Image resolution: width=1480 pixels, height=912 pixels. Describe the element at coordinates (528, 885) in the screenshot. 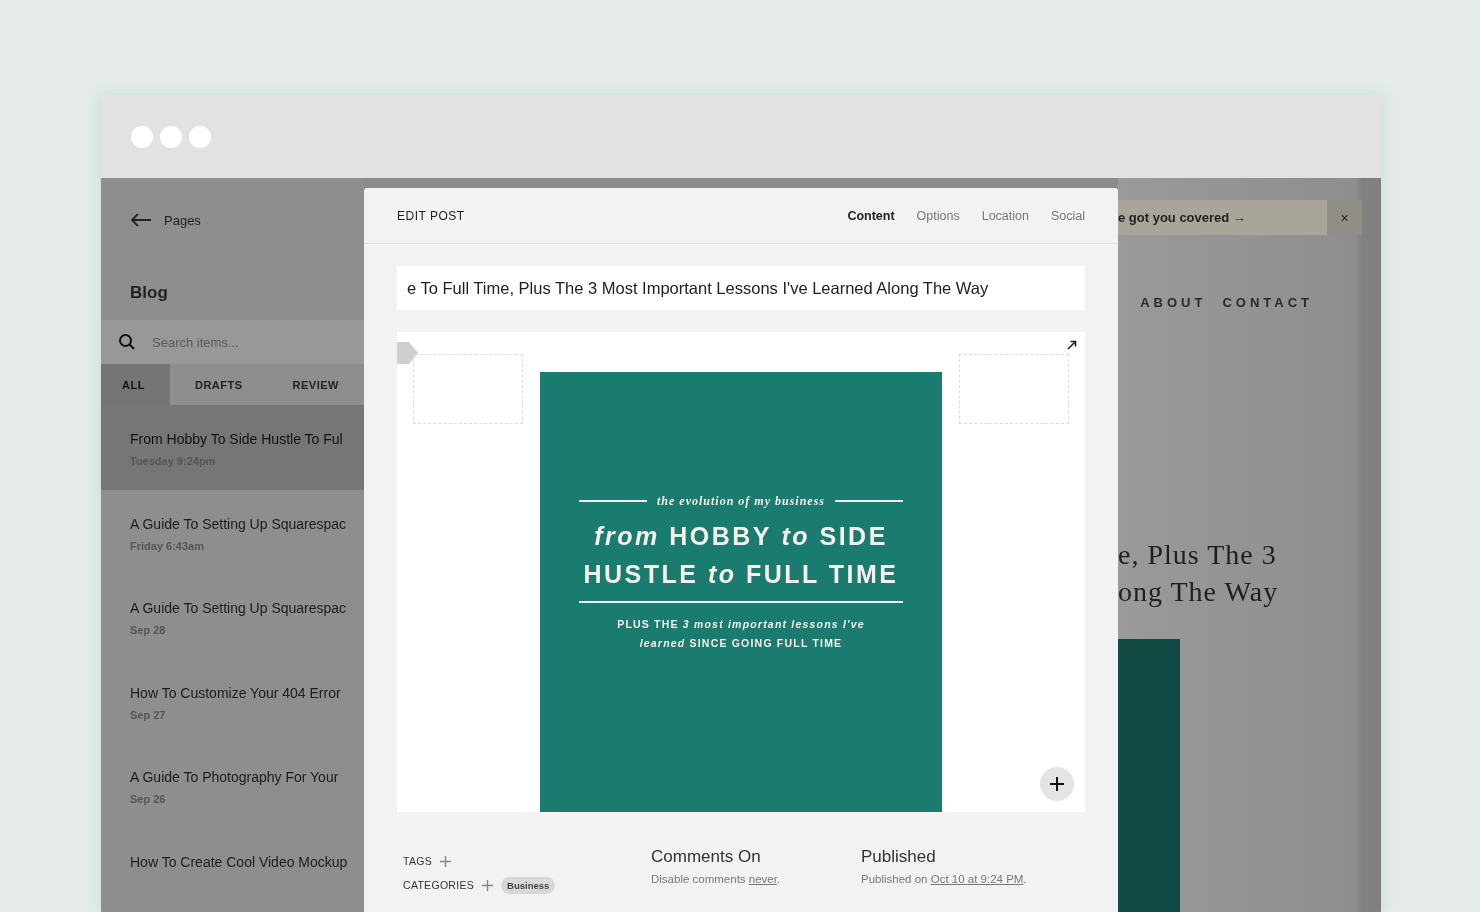

I see `category-tag: Business` at that location.